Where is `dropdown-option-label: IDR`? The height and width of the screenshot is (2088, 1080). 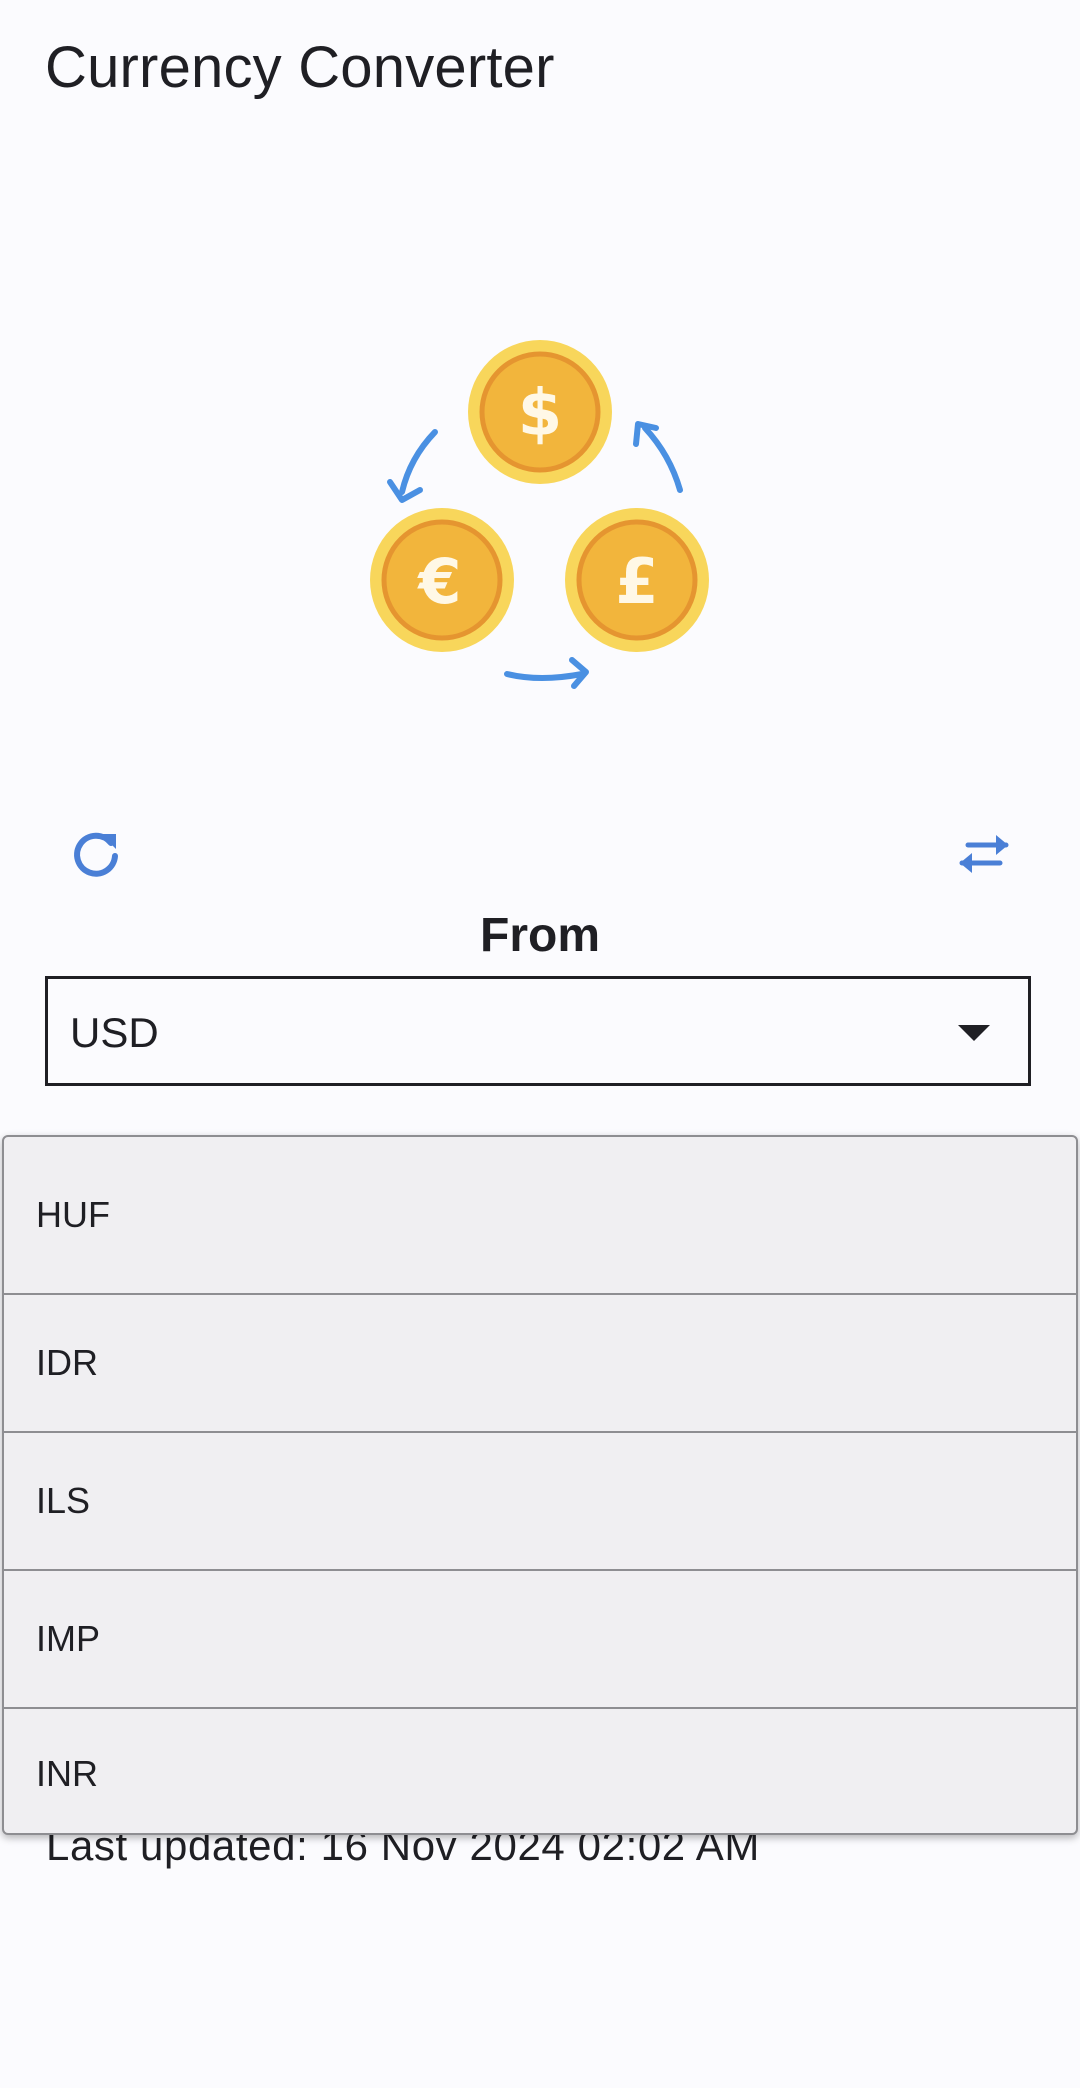
dropdown-option-label: IDR is located at coordinates (67, 1362).